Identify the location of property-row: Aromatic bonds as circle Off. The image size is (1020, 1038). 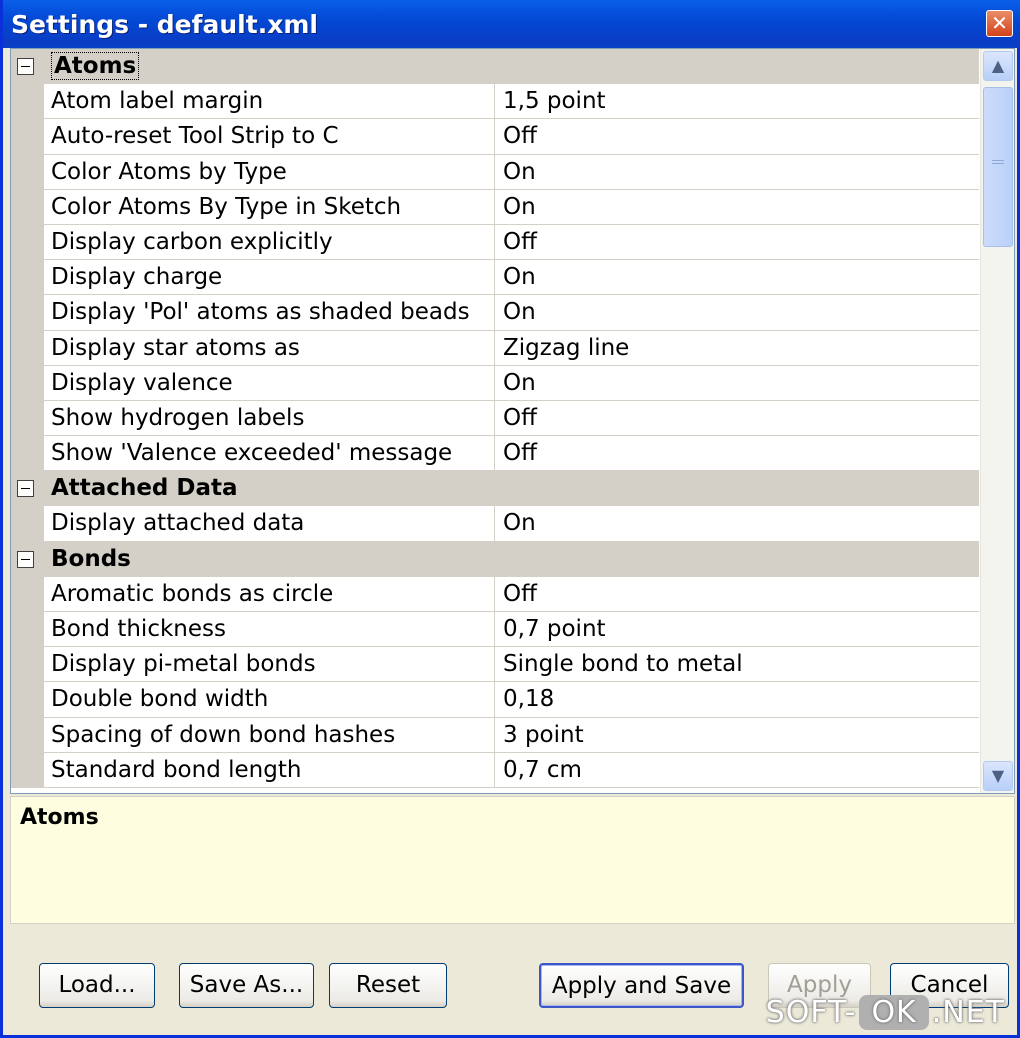
(495, 594).